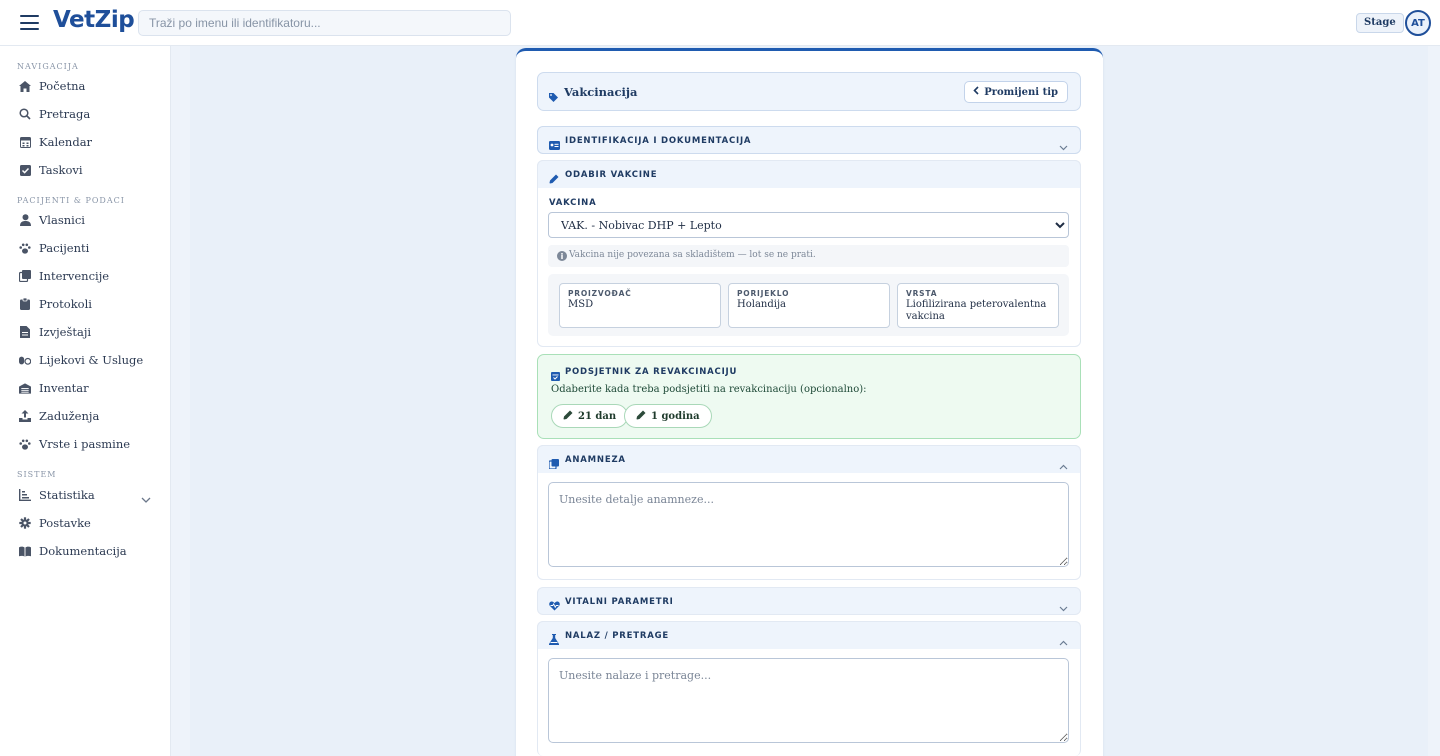 The image size is (1440, 756). I want to click on change-type-label: Promijeni tip, so click(1021, 92).